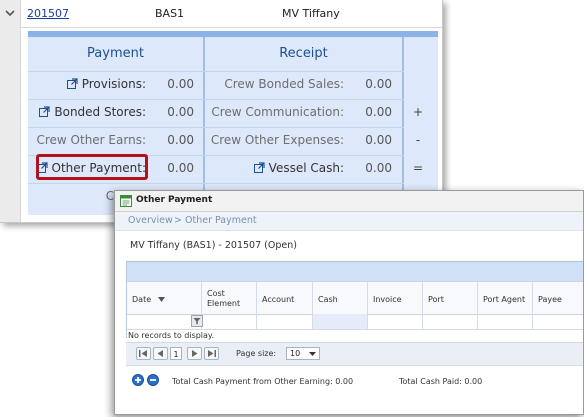 The width and height of the screenshot is (584, 417). I want to click on page-number-button: 1, so click(176, 353).